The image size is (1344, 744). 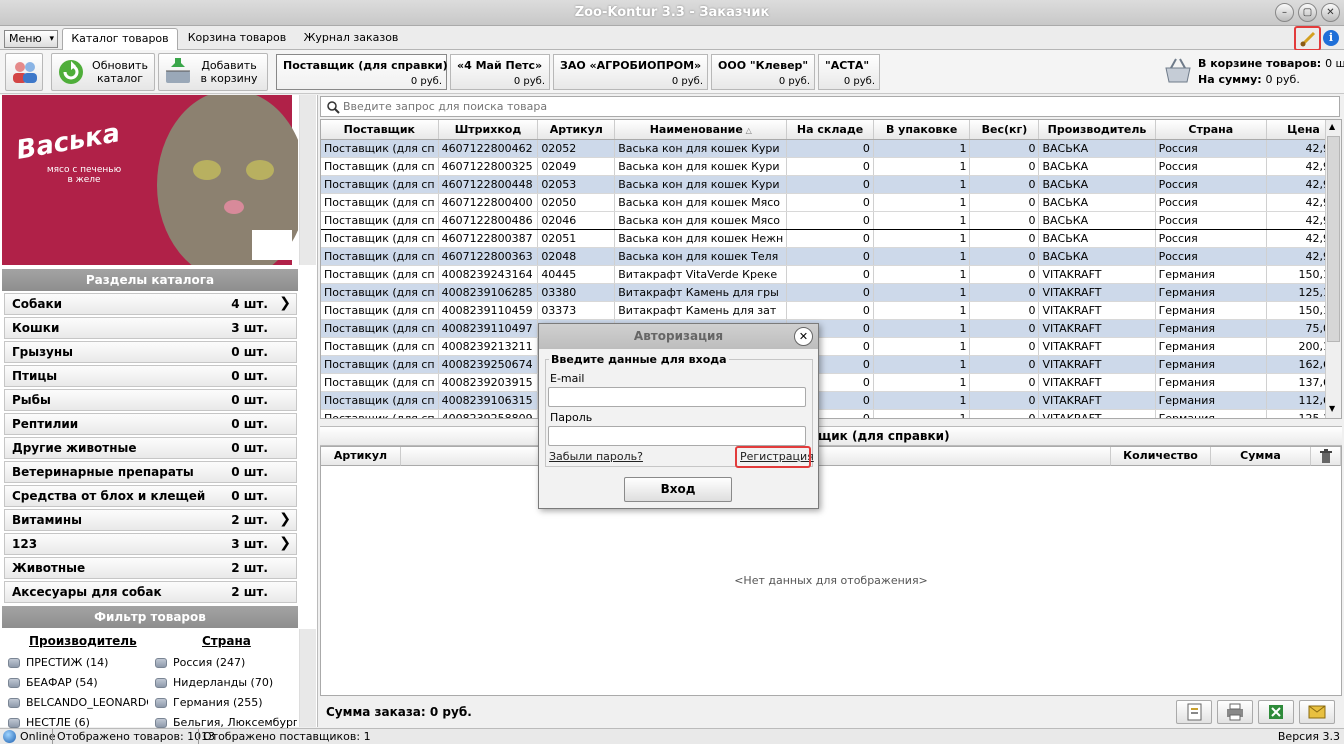 I want to click on scroll-down-icon: ▼, so click(x=1332, y=408).